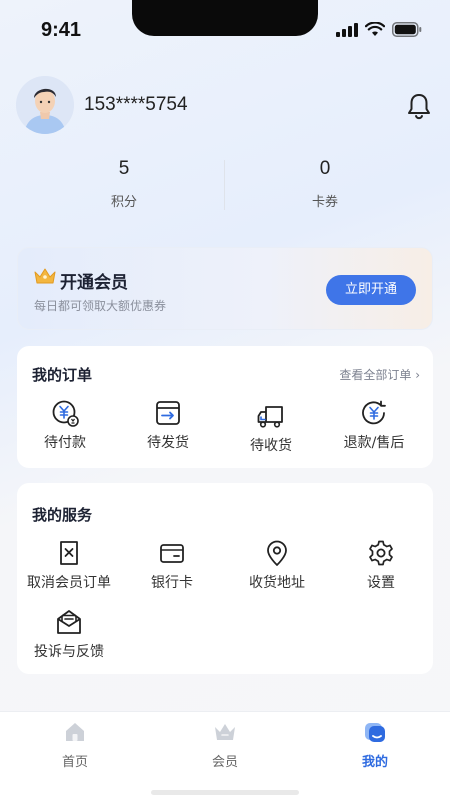  I want to click on wifi-icon, so click(375, 29).